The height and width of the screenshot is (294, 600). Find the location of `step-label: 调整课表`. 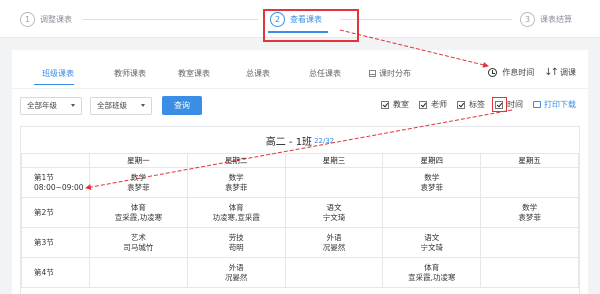

step-label: 调整课表 is located at coordinates (56, 19).